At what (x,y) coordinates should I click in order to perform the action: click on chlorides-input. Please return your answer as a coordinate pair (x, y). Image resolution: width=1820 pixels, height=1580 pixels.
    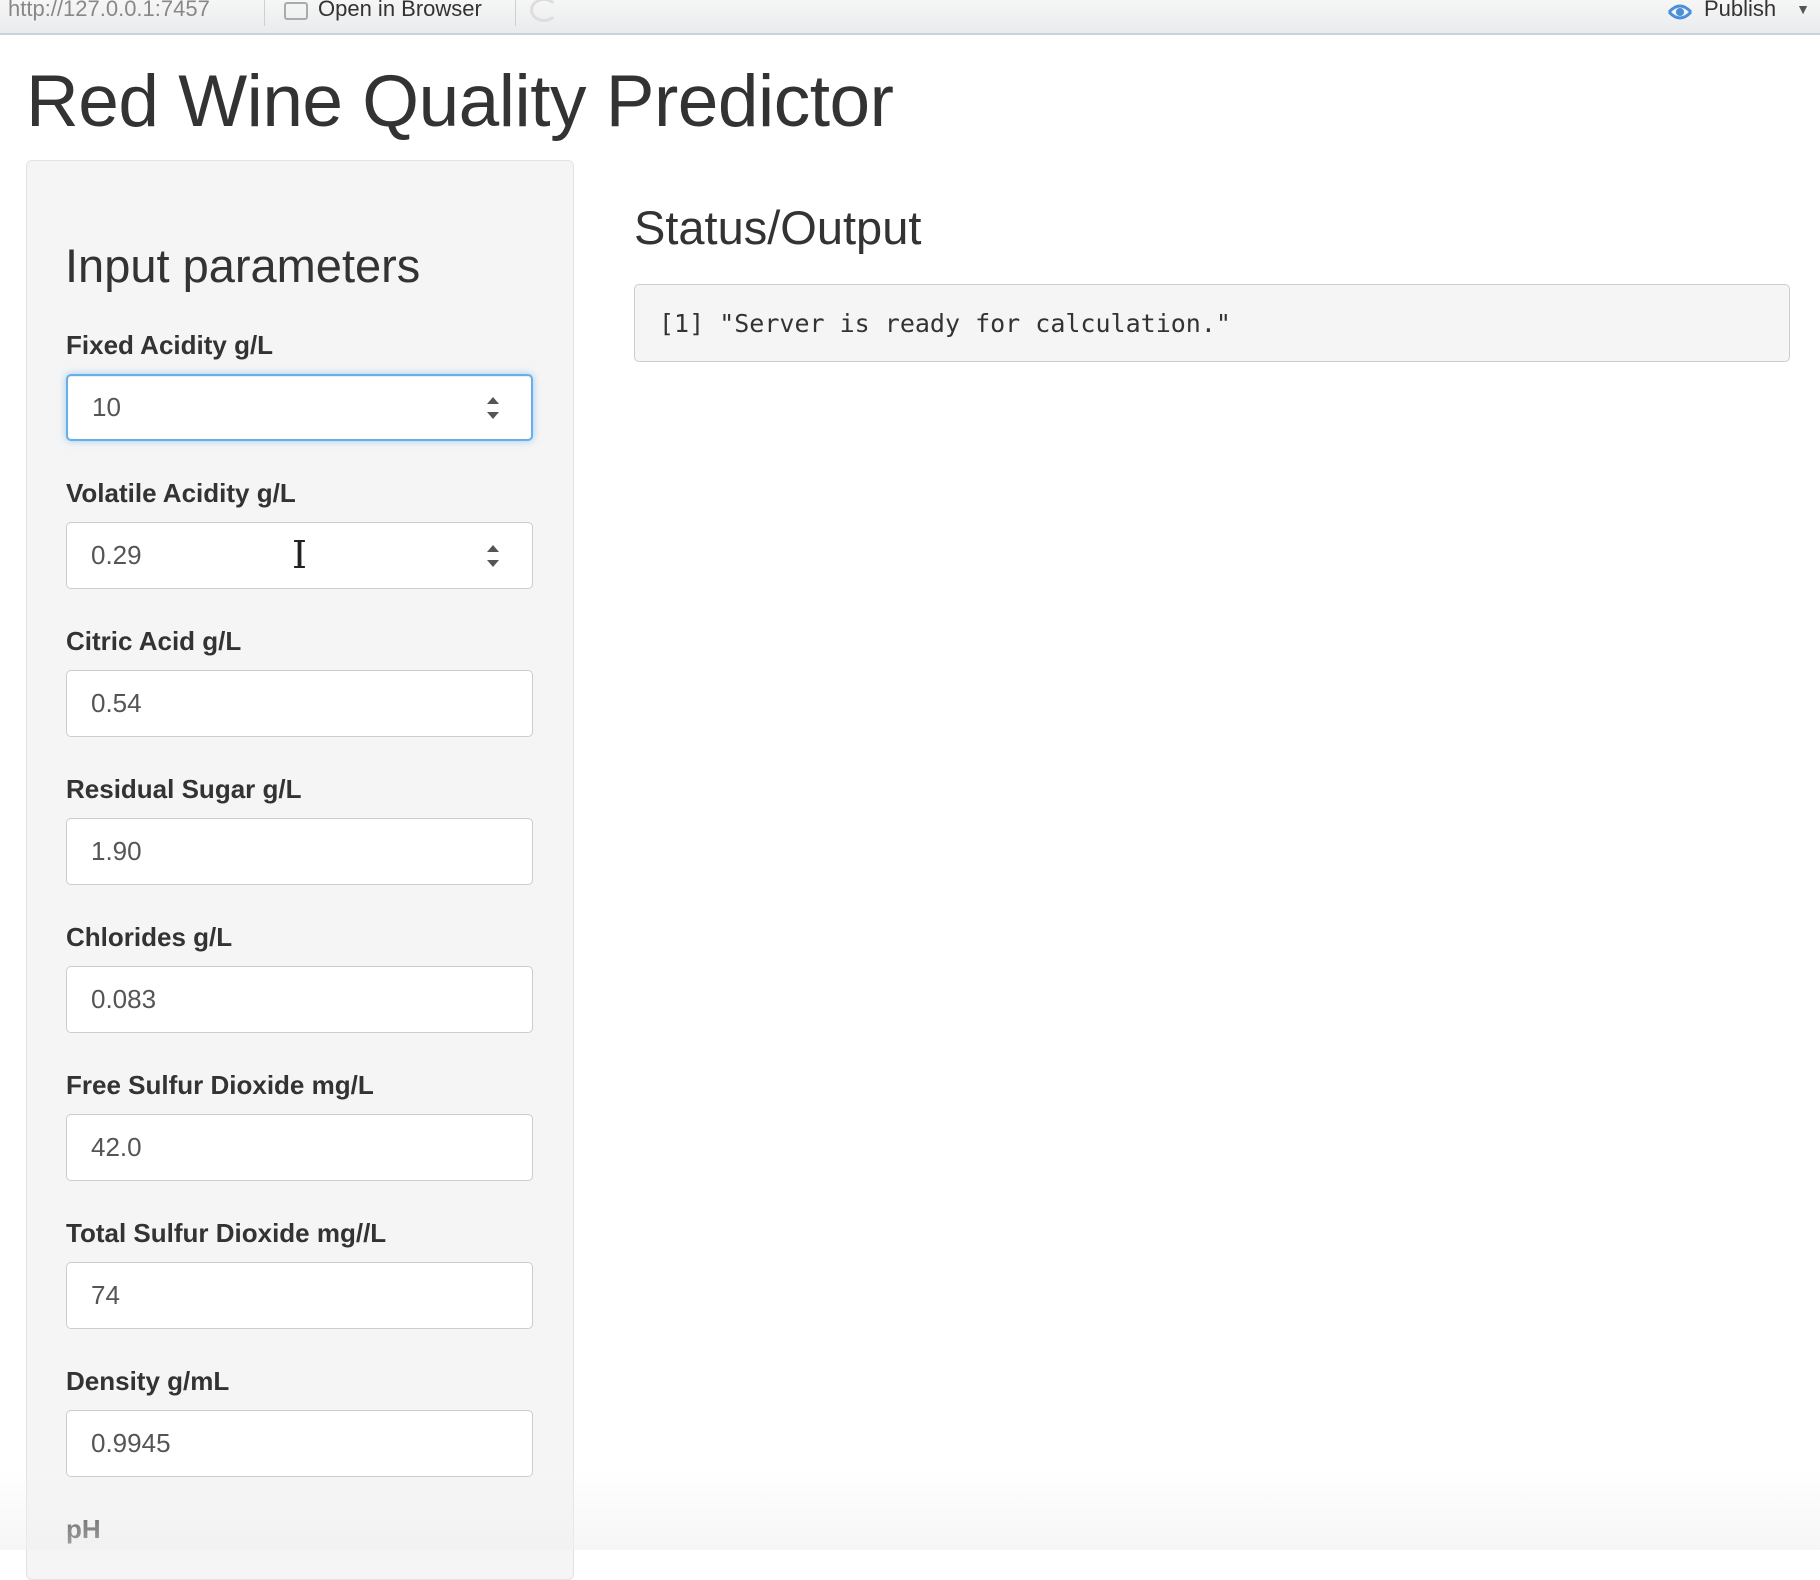
    Looking at the image, I should click on (299, 999).